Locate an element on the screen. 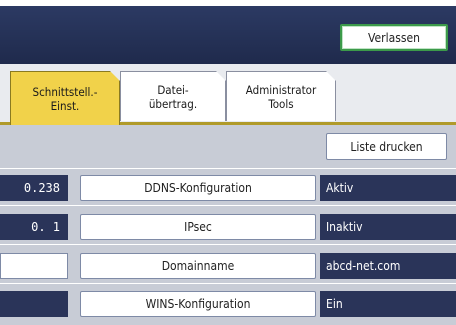 The image size is (456, 325). row-left-value is located at coordinates (34, 304).